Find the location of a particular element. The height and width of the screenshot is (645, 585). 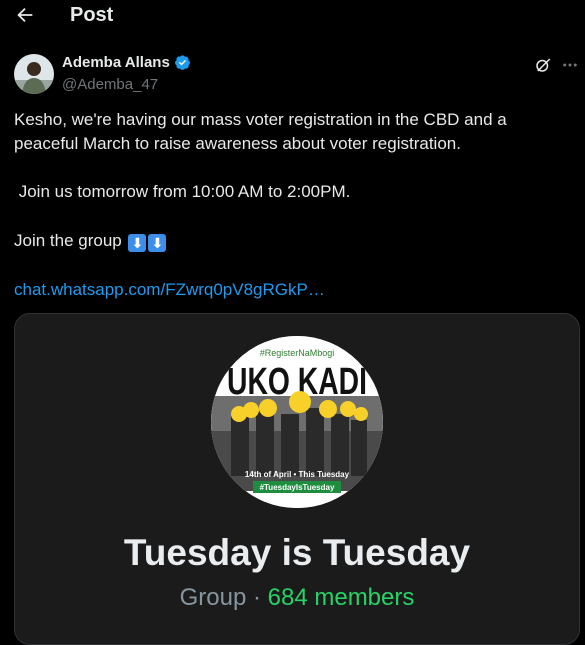

poster-tag: #TuesdayIsTuesday is located at coordinates (297, 487).